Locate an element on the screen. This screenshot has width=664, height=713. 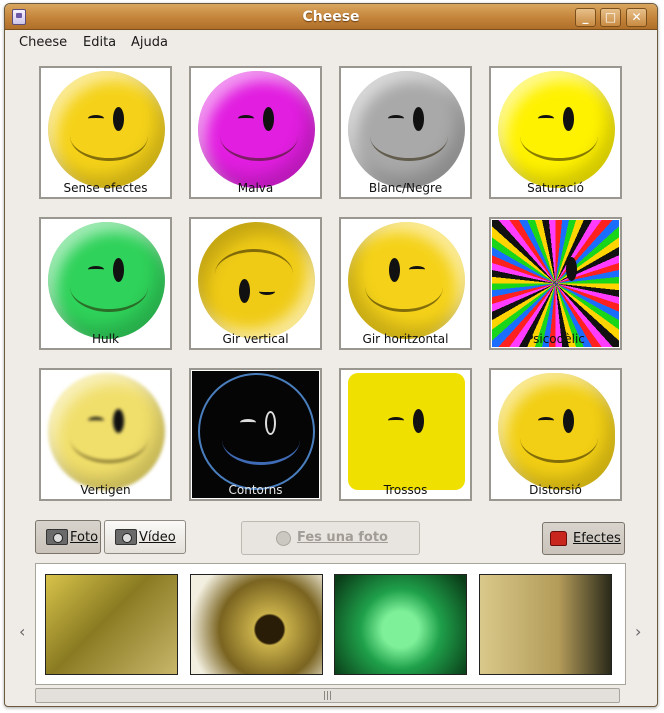
effect-label: Sense efectes is located at coordinates (105, 188).